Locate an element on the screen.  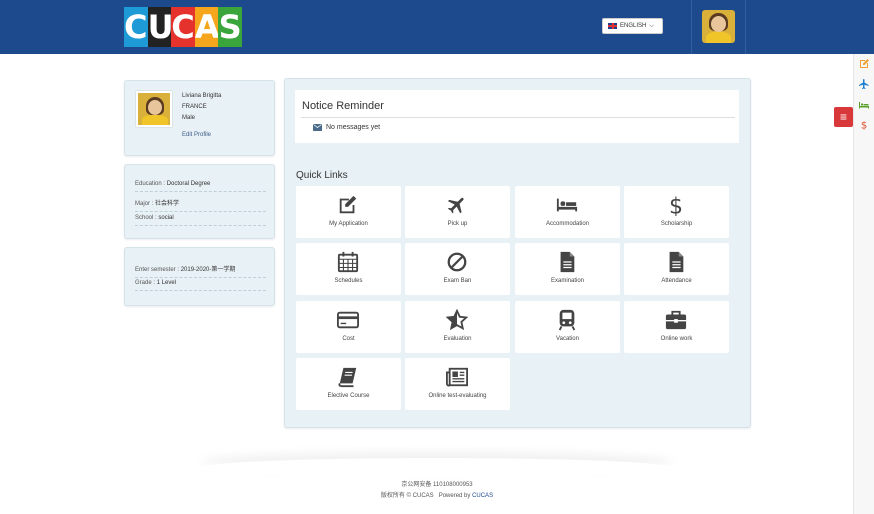
quick-link-label: Scholarship is located at coordinates (676, 224).